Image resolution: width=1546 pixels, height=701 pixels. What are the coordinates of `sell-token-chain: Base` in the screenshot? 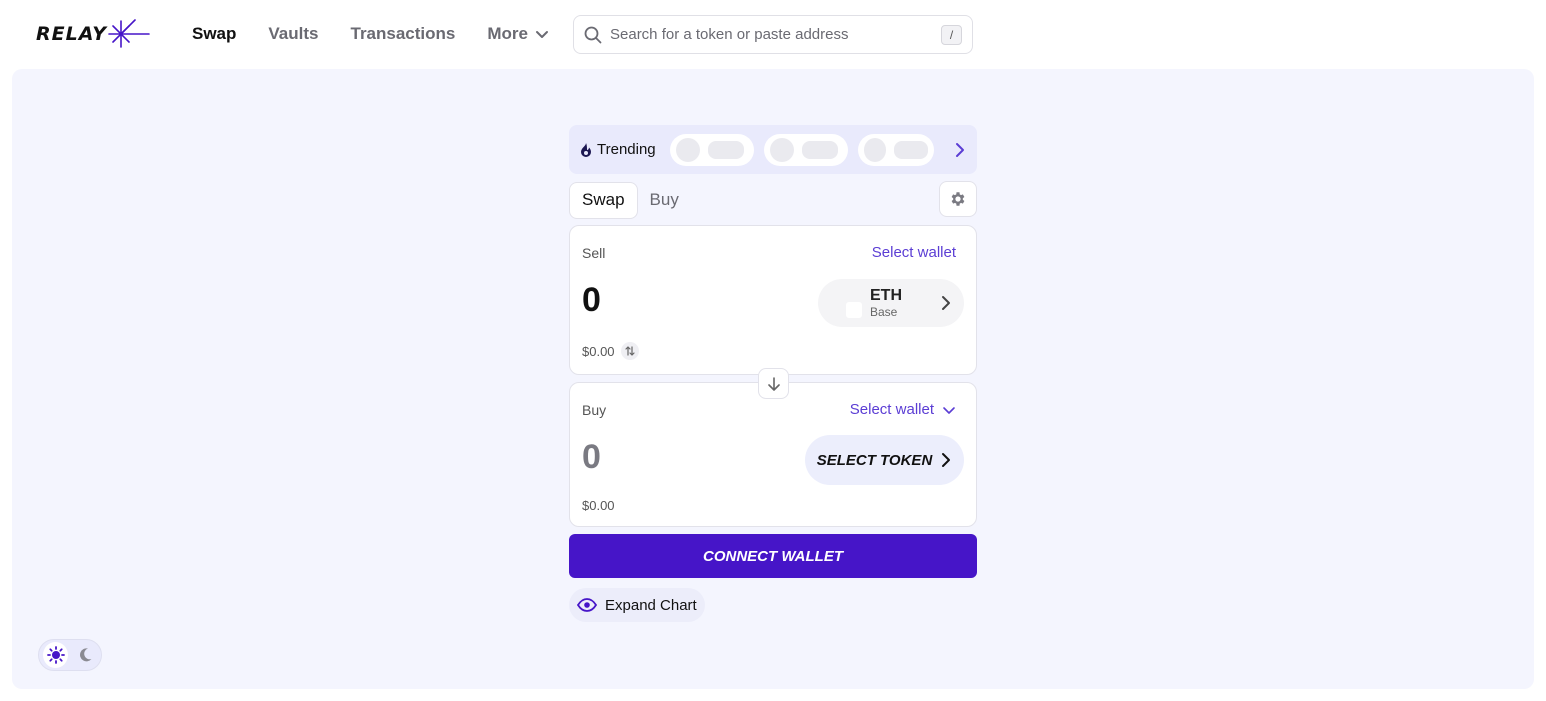 It's located at (884, 312).